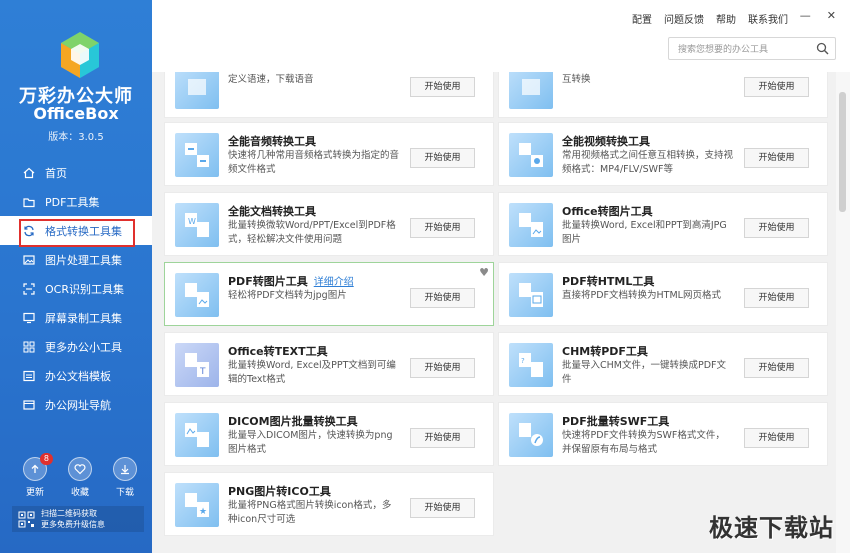 The image size is (850, 553). Describe the element at coordinates (29, 405) in the screenshot. I see `link-icon` at that location.